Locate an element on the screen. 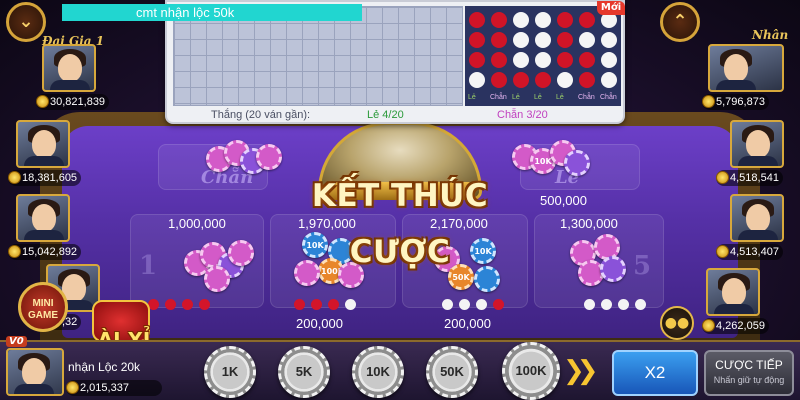 The height and width of the screenshot is (400, 800). self-balance: 2,015,337 is located at coordinates (114, 388).